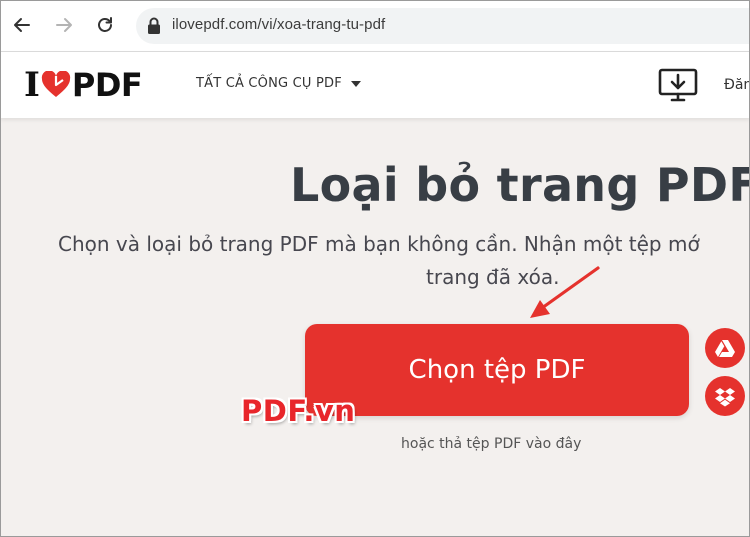 The height and width of the screenshot is (537, 750). I want to click on arrow-left-icon, so click(22, 25).